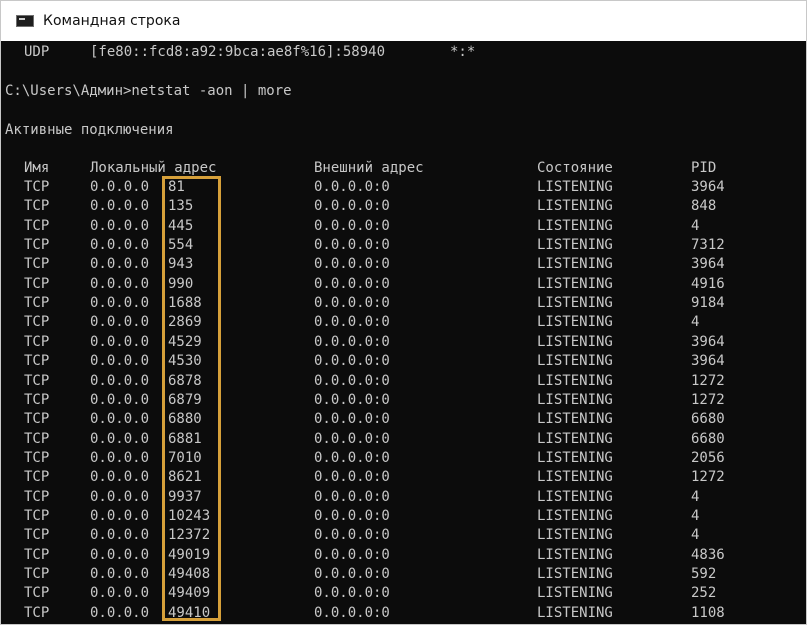 Image resolution: width=807 pixels, height=625 pixels. Describe the element at coordinates (181, 284) in the screenshot. I see `row-local-port: 990` at that location.